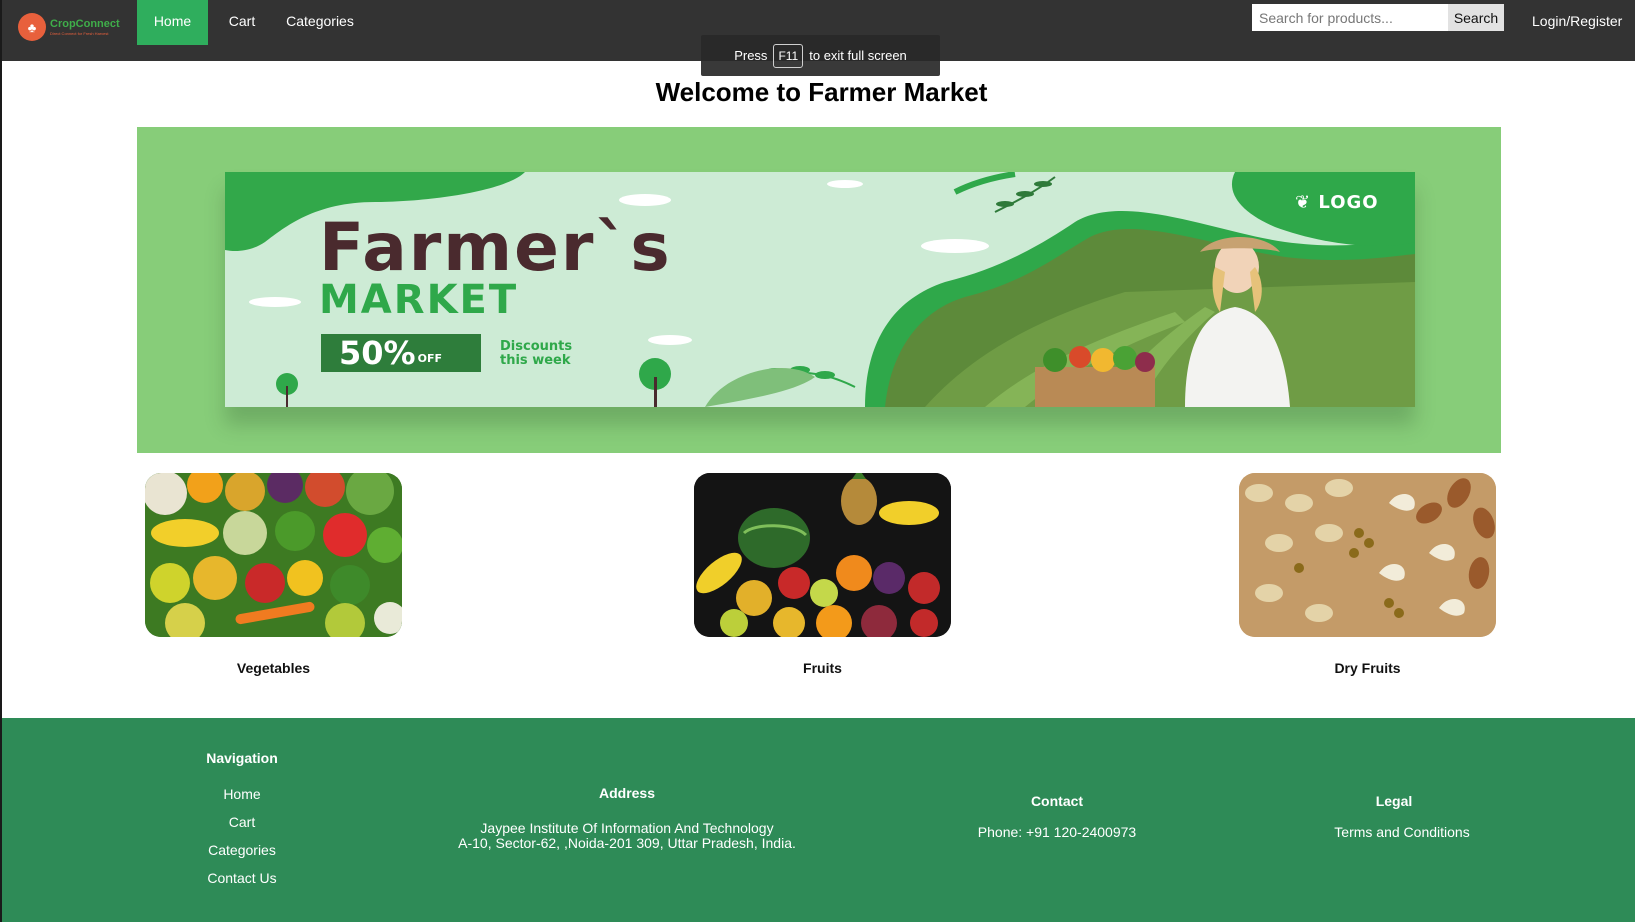  I want to click on banner-subtitle: MARKET, so click(419, 300).